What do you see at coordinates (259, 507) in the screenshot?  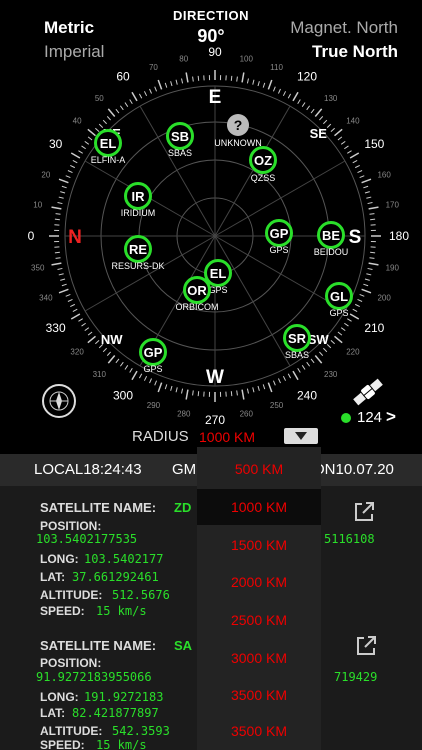 I see `radius-option-selected: 1000 KM` at bounding box center [259, 507].